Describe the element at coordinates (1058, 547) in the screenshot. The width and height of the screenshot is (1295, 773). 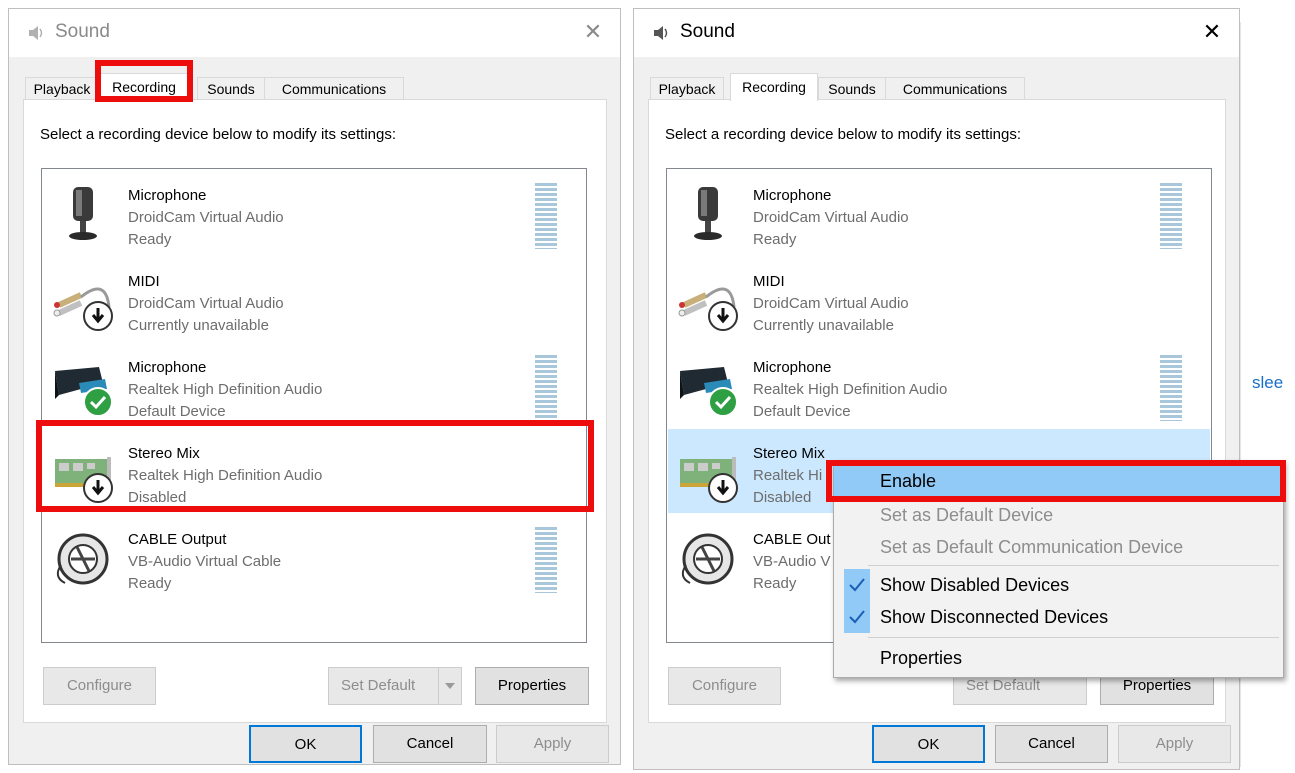
I see `menu-item-set-default-communication-device: Set as Default Communication Device` at that location.